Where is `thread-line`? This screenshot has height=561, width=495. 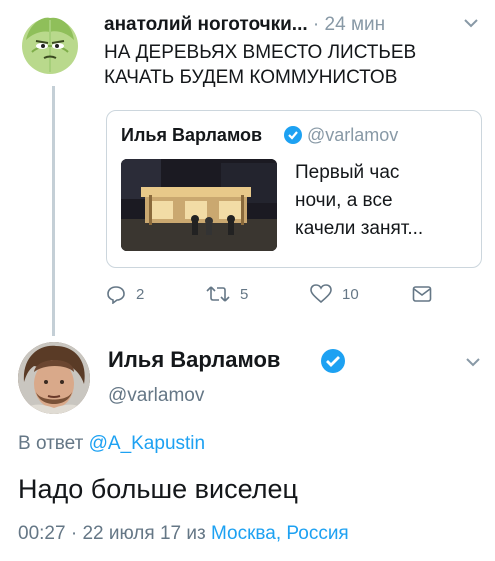
thread-line is located at coordinates (53, 211).